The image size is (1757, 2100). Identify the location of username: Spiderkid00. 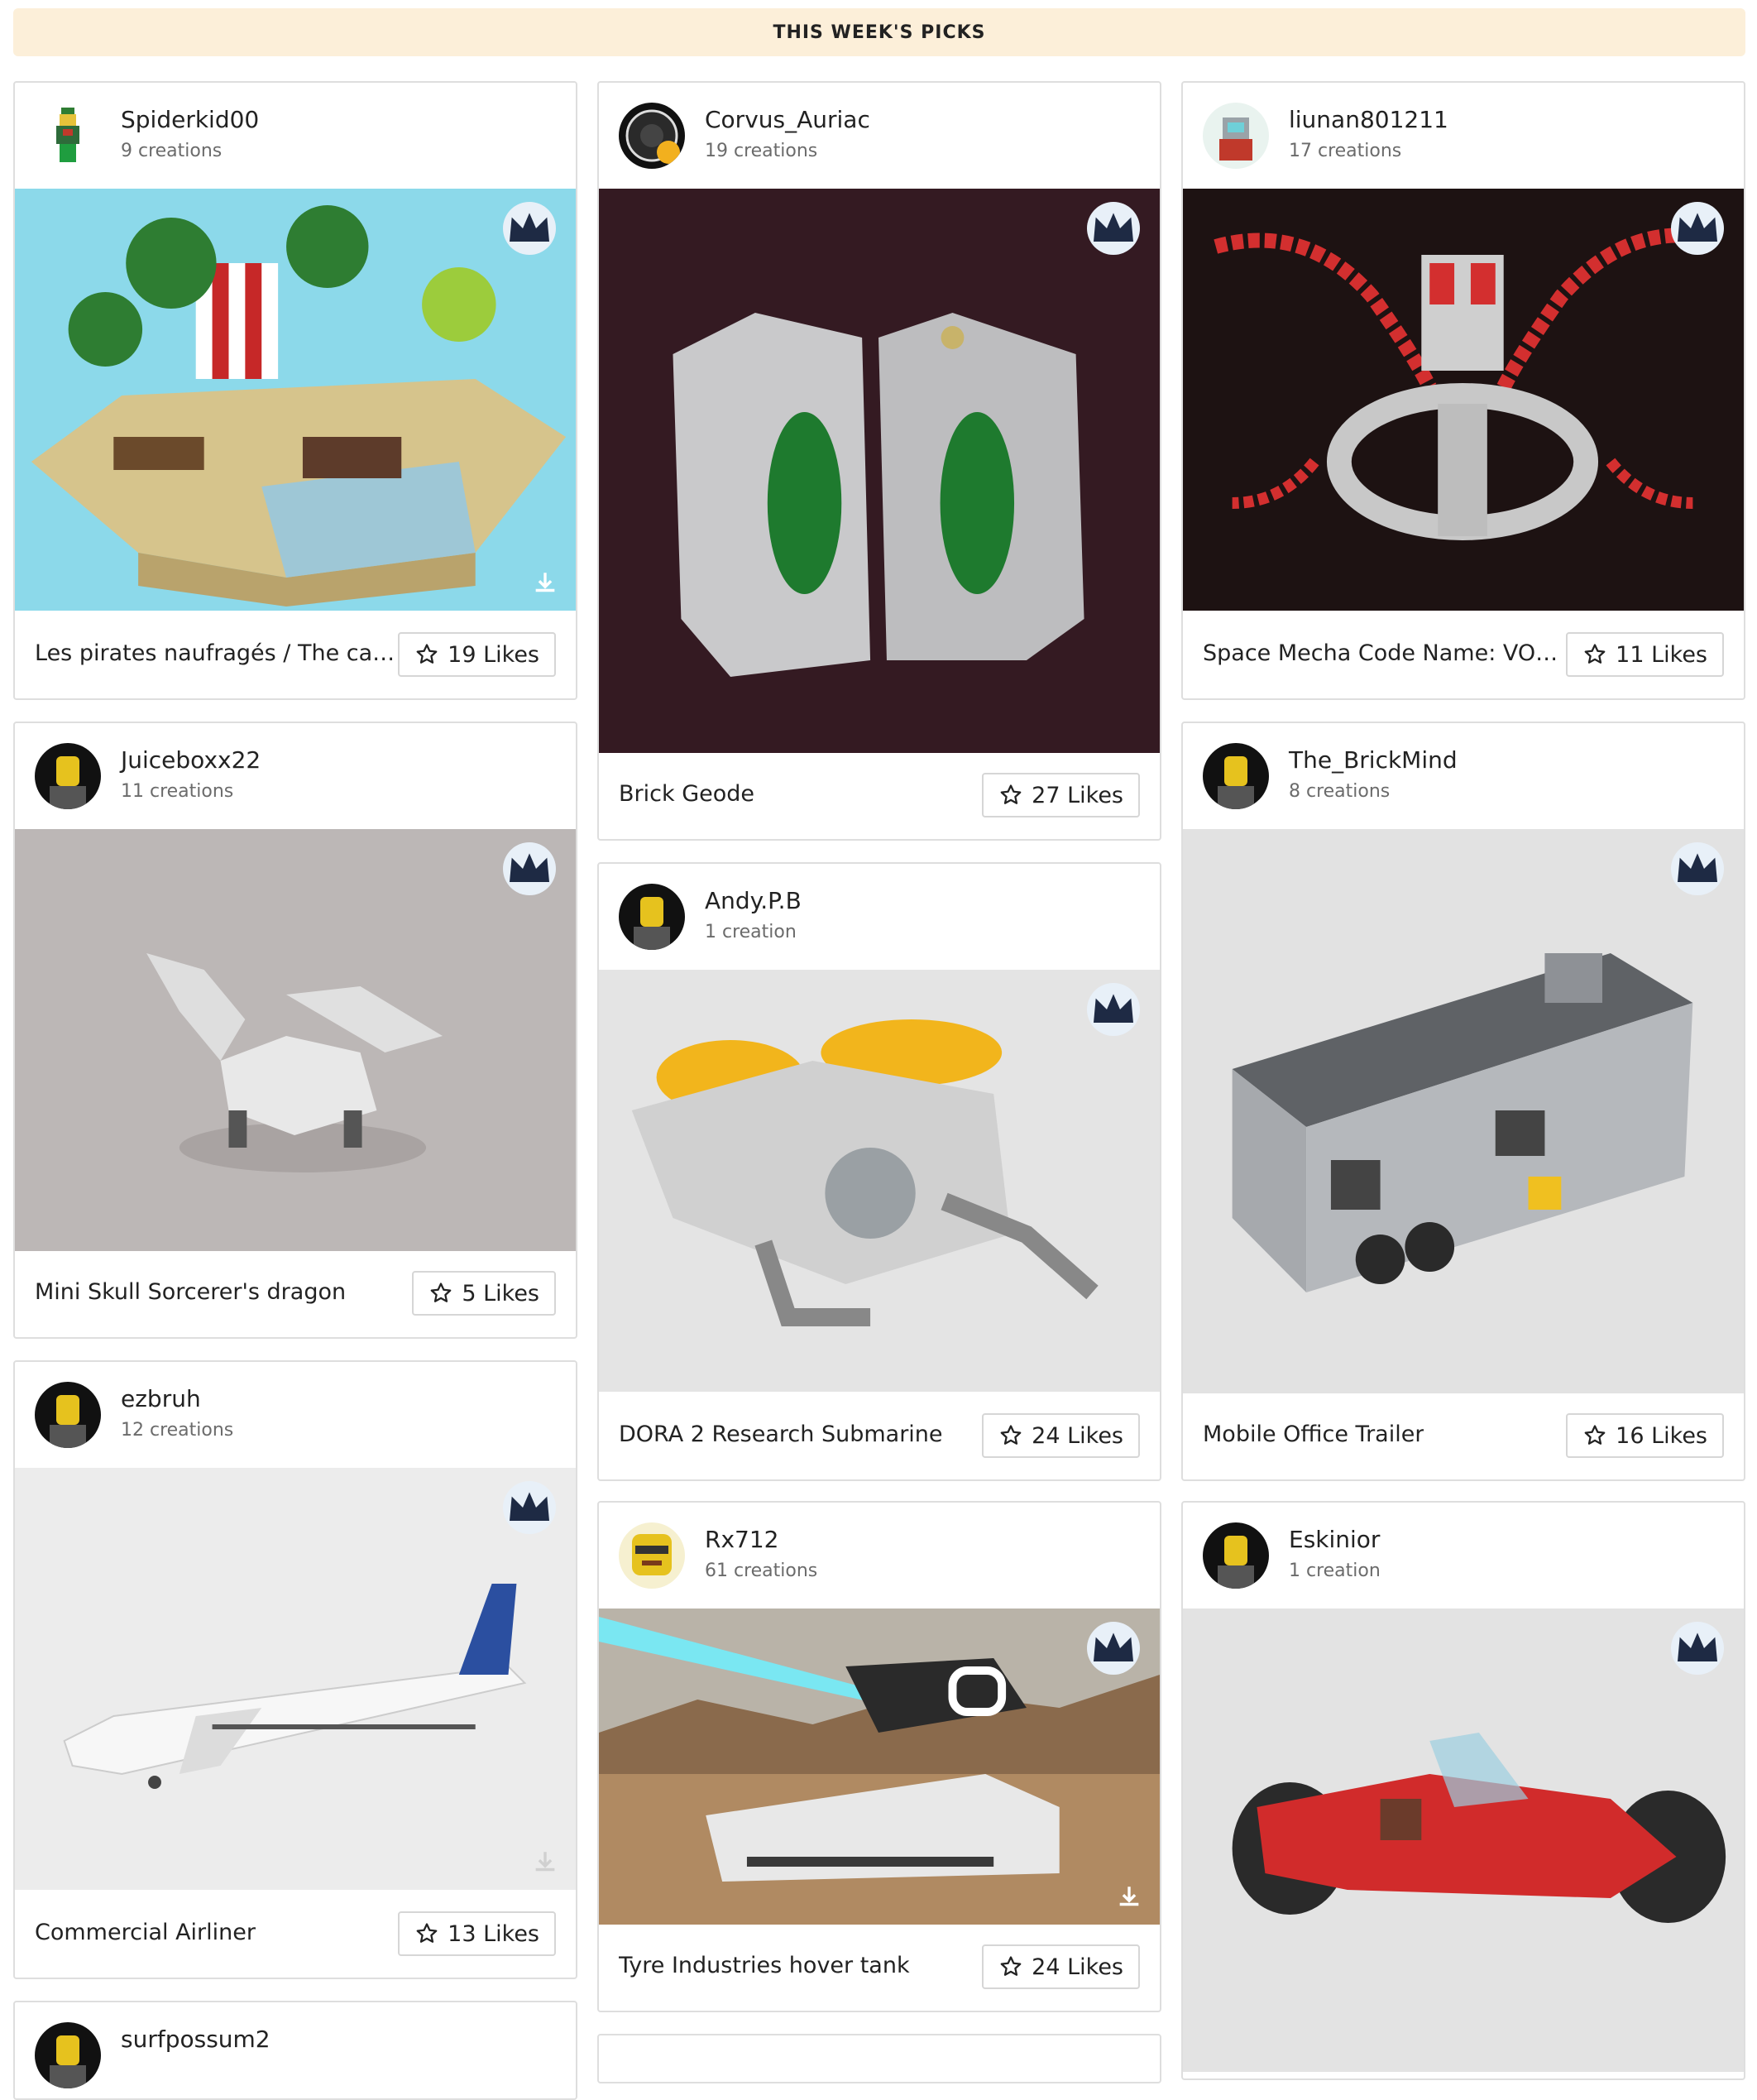
(190, 120).